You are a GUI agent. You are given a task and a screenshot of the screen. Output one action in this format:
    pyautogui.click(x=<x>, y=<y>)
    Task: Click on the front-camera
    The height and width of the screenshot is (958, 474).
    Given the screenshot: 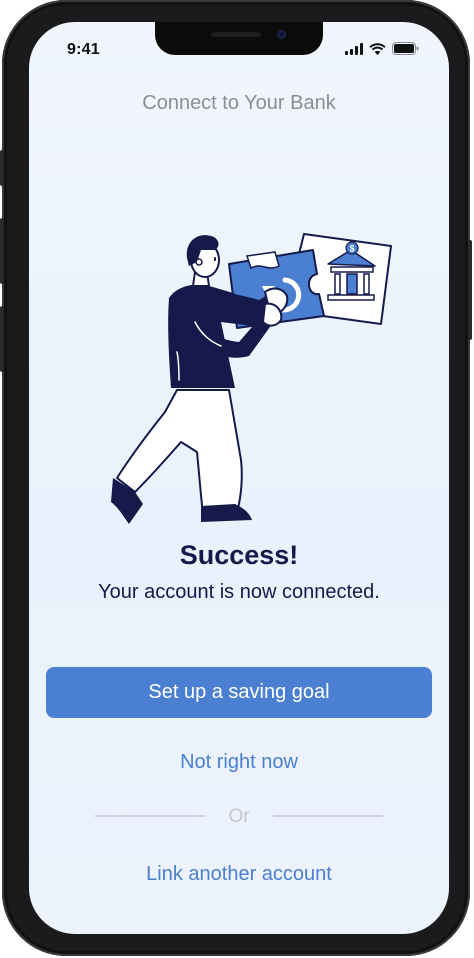 What is the action you would take?
    pyautogui.click(x=281, y=34)
    